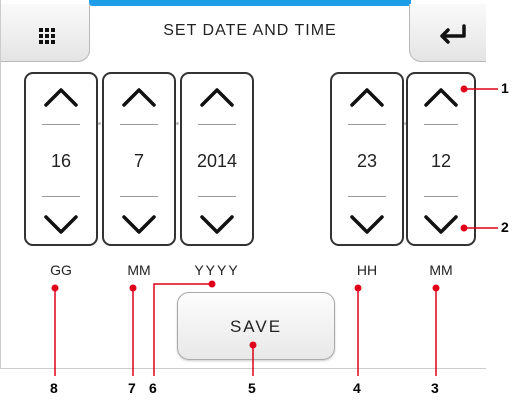  What do you see at coordinates (505, 88) in the screenshot?
I see `callout-label-1: 1` at bounding box center [505, 88].